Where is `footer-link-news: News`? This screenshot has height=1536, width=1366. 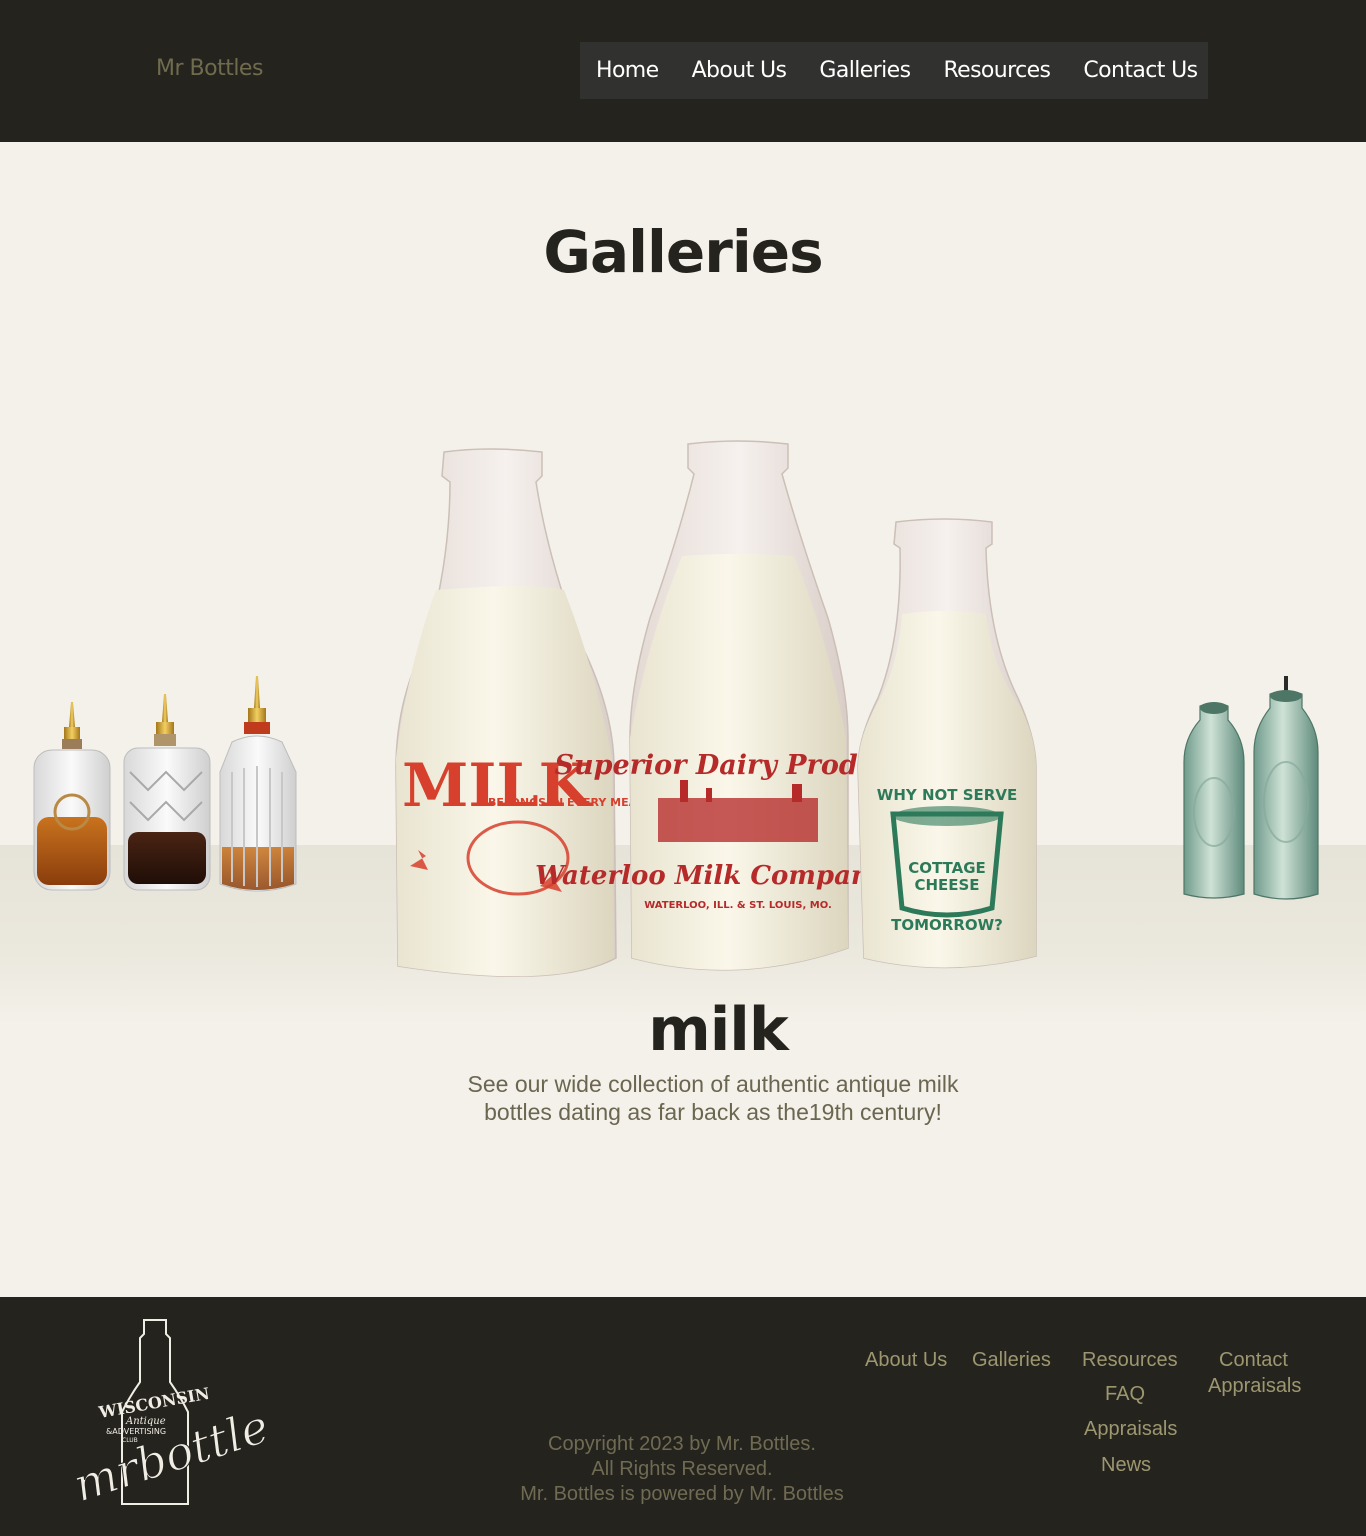
footer-link-news: News is located at coordinates (1126, 1465).